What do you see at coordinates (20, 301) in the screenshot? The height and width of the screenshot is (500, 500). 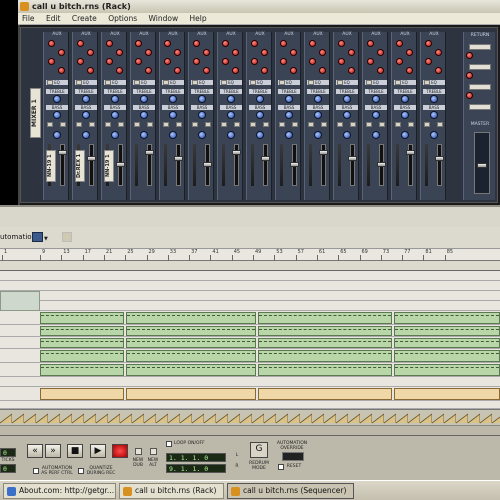 I see `muted-clip` at bounding box center [20, 301].